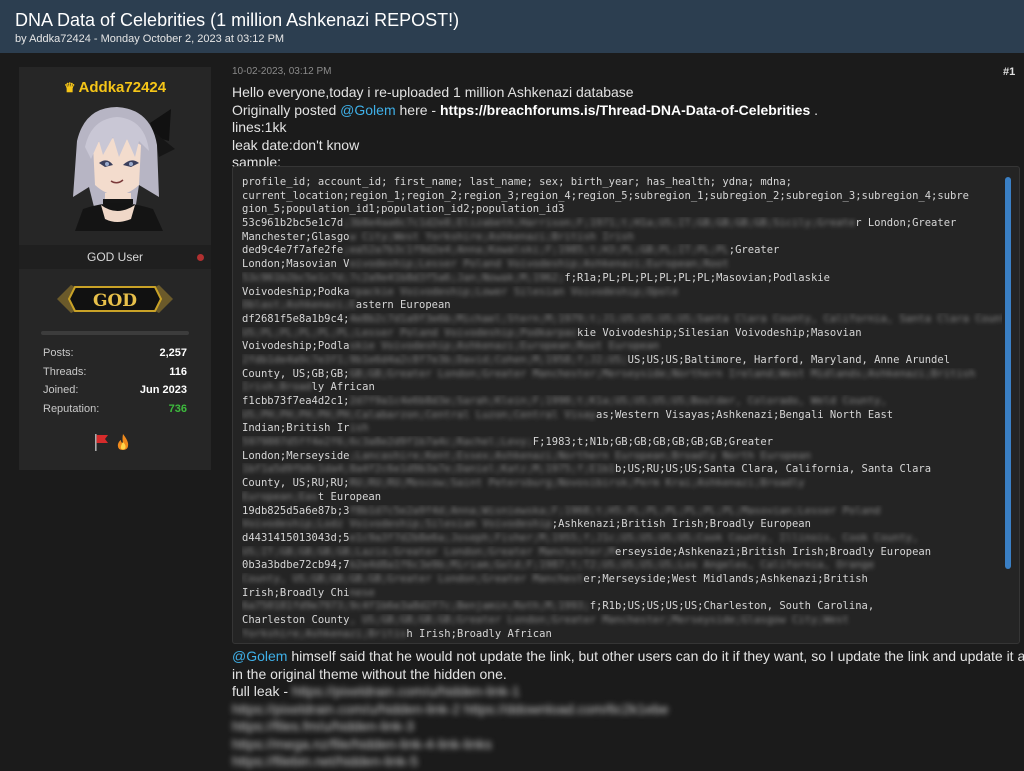 This screenshot has width=1024, height=771. What do you see at coordinates (115, 333) in the screenshot?
I see `rank-progress-bar` at bounding box center [115, 333].